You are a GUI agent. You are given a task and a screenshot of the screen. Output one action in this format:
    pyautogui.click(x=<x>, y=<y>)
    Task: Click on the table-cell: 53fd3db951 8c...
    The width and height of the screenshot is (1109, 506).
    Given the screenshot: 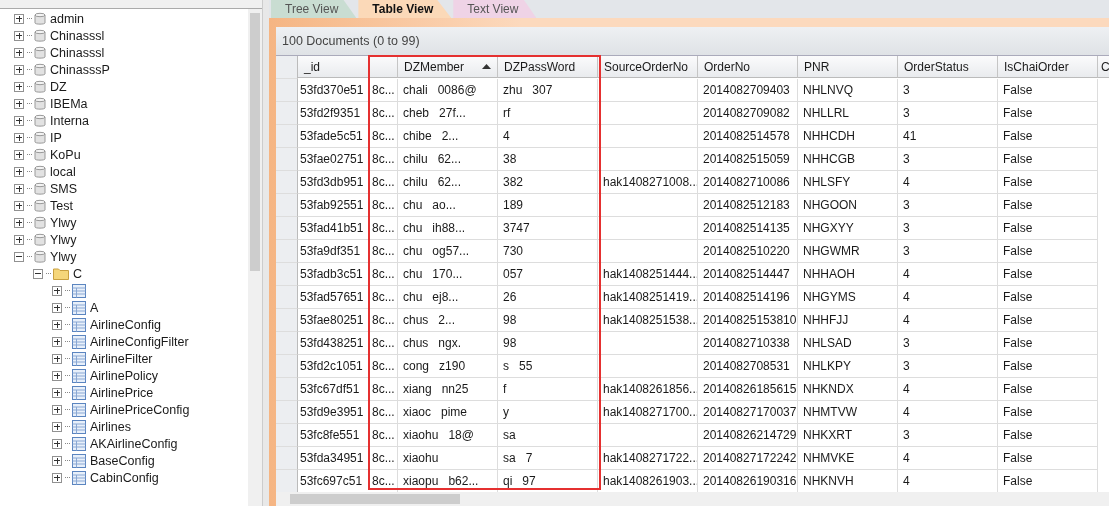 What is the action you would take?
    pyautogui.click(x=348, y=182)
    